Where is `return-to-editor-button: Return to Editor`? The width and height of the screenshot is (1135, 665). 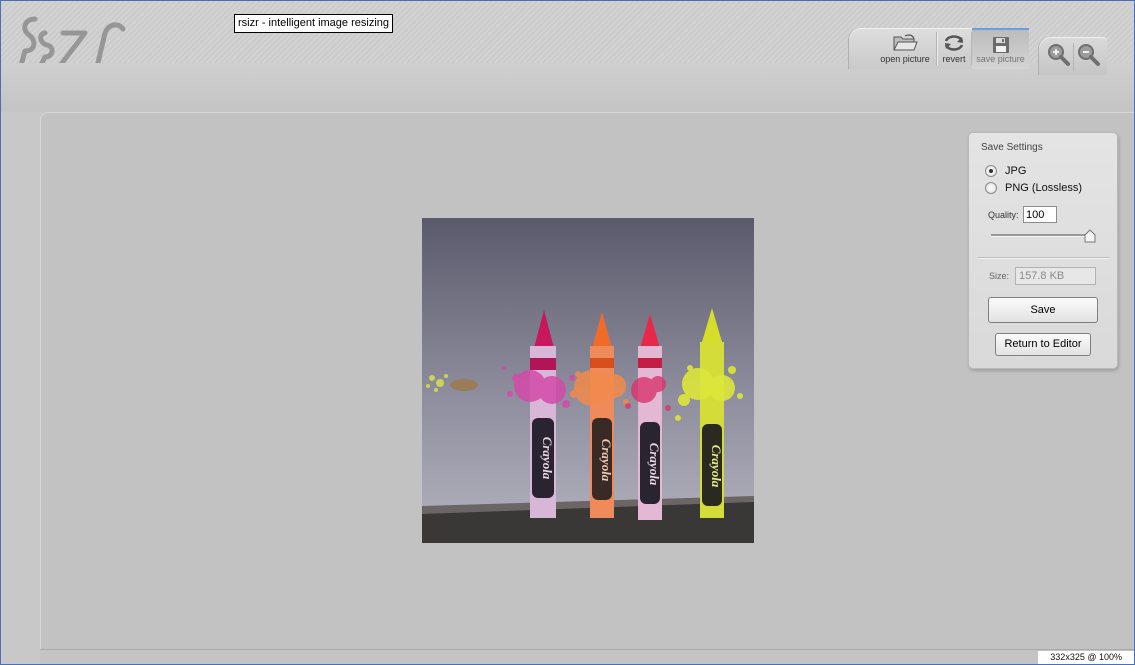 return-to-editor-button: Return to Editor is located at coordinates (1043, 344).